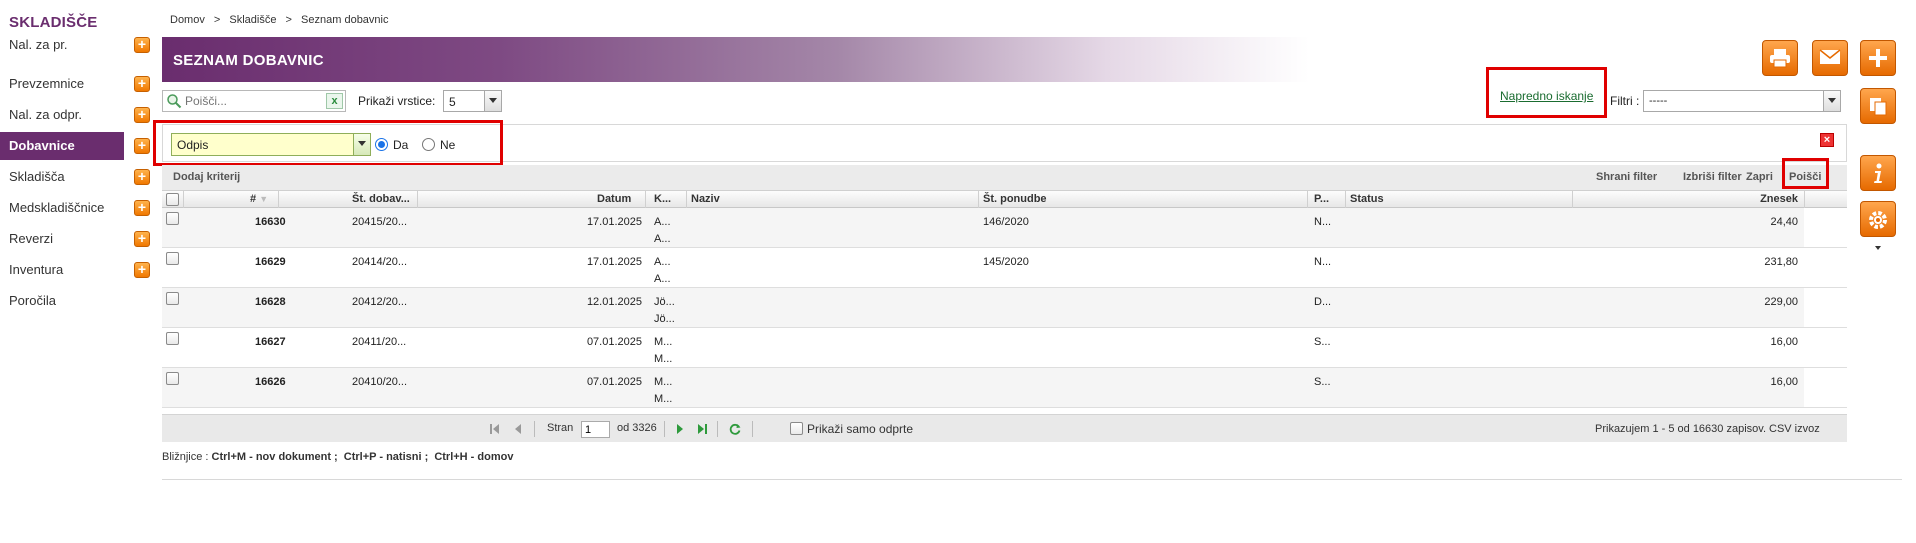 This screenshot has height=543, width=1916. Describe the element at coordinates (62, 45) in the screenshot. I see `sidebar-item-nal-za-pr: Nal. za pr.` at that location.